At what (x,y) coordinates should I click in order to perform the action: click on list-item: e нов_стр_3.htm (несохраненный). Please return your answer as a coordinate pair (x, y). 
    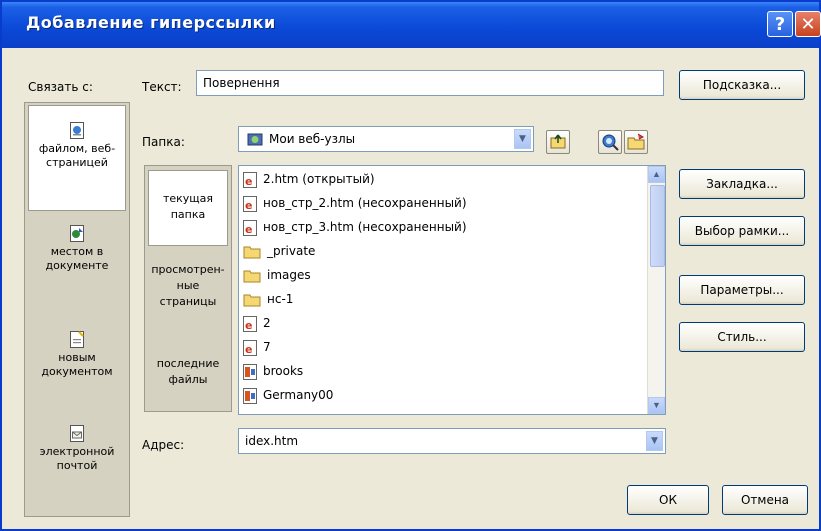
    Looking at the image, I should click on (355, 227).